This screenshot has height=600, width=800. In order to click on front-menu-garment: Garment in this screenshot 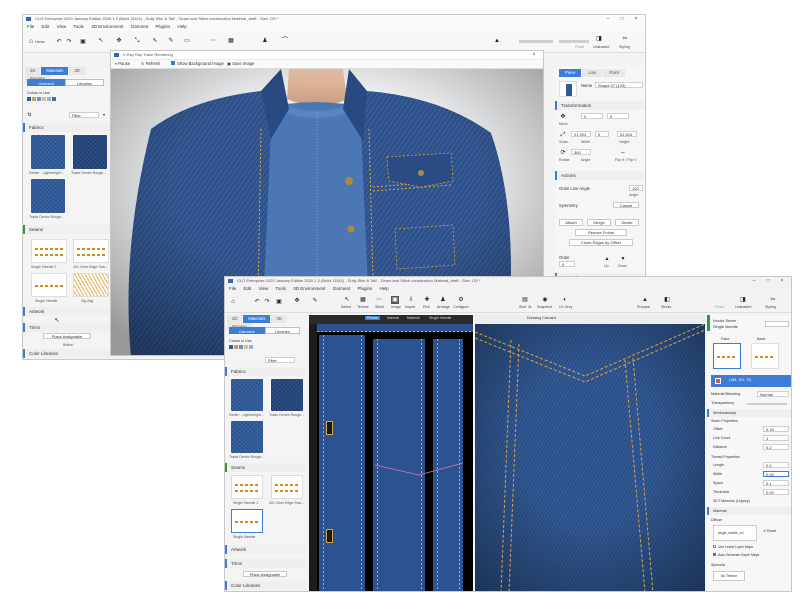, I will do `click(342, 288)`.